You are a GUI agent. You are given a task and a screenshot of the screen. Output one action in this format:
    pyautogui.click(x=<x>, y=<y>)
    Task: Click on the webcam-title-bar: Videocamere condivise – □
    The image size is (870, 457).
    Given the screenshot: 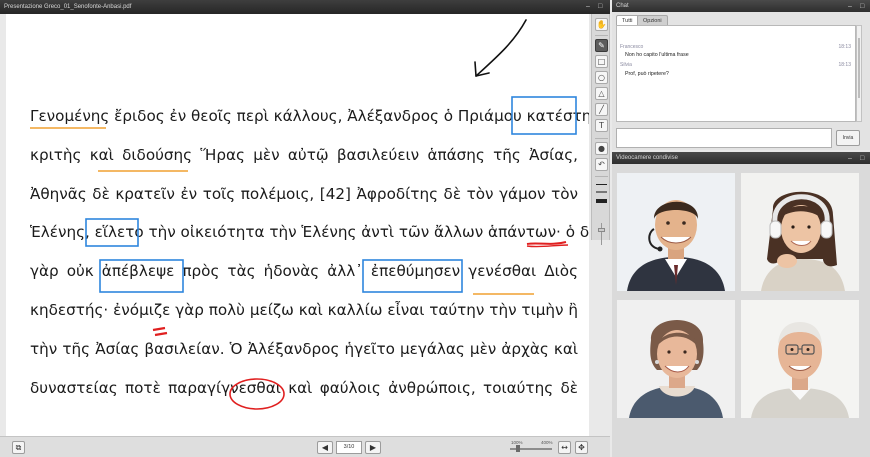 What is the action you would take?
    pyautogui.click(x=741, y=158)
    